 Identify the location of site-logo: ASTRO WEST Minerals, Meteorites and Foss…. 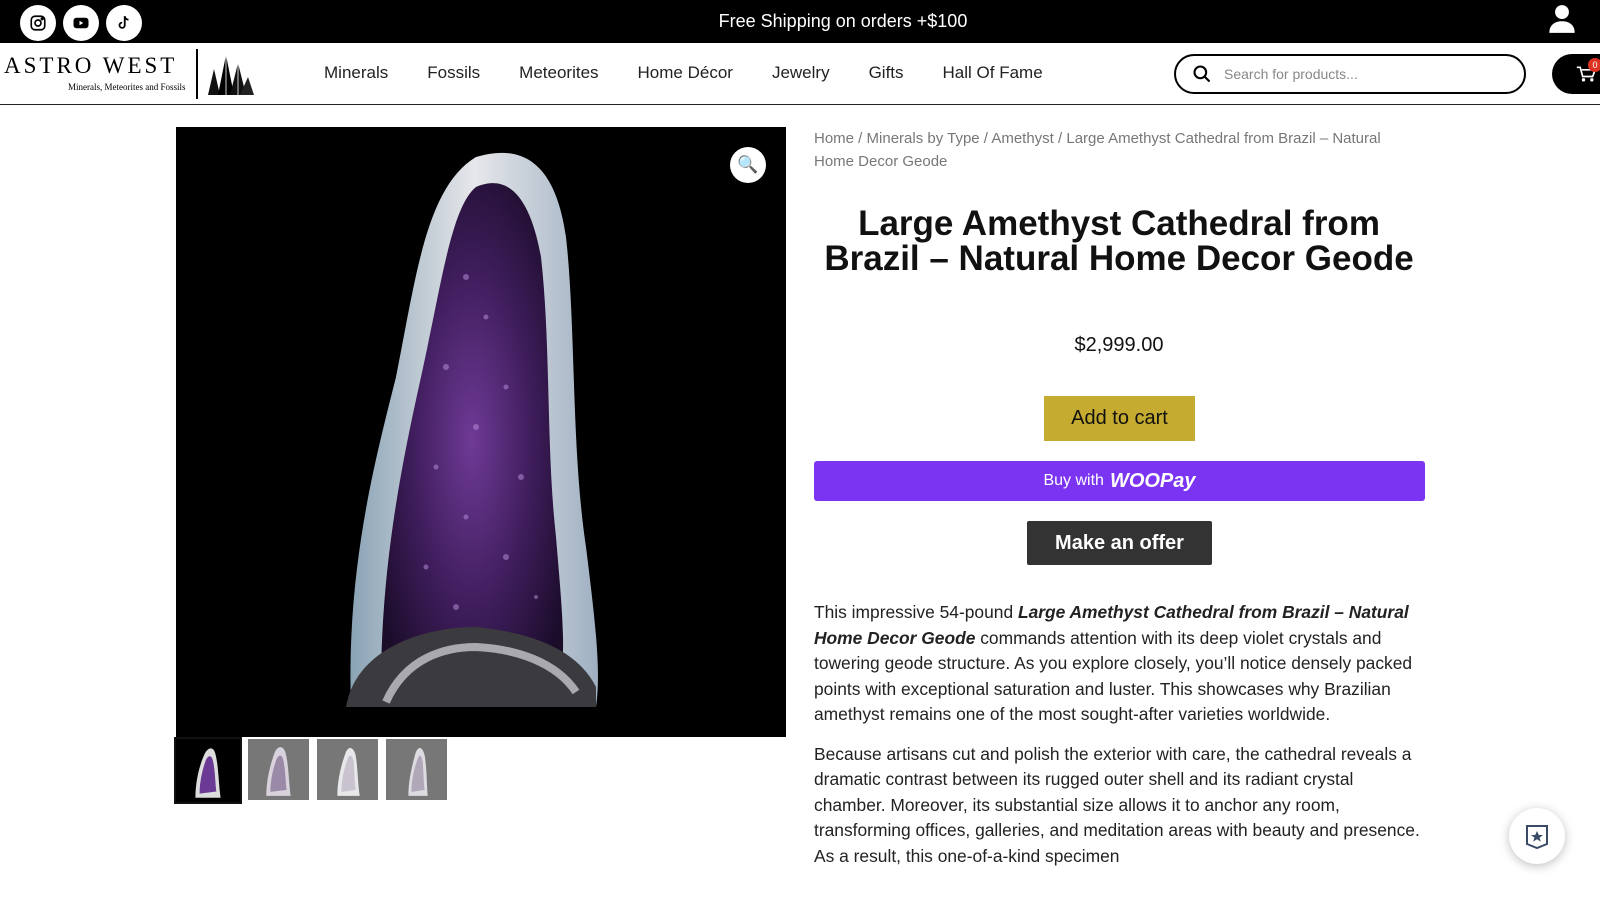
(129, 74).